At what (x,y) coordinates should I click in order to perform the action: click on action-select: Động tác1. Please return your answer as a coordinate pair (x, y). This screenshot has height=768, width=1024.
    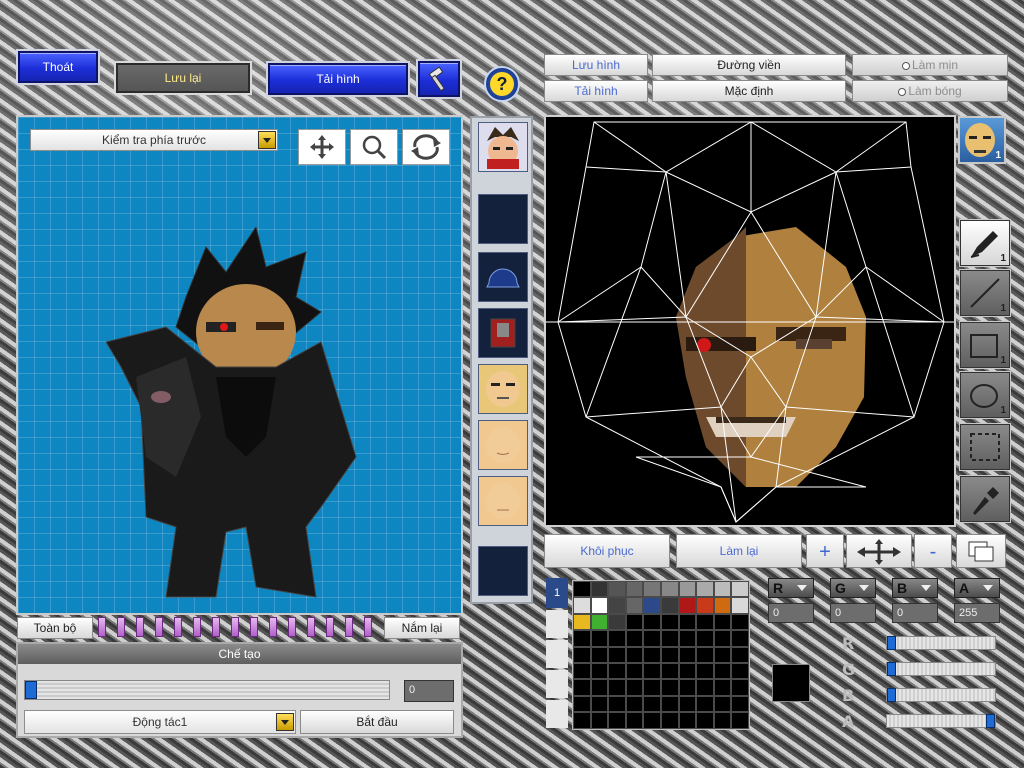
    Looking at the image, I should click on (160, 722).